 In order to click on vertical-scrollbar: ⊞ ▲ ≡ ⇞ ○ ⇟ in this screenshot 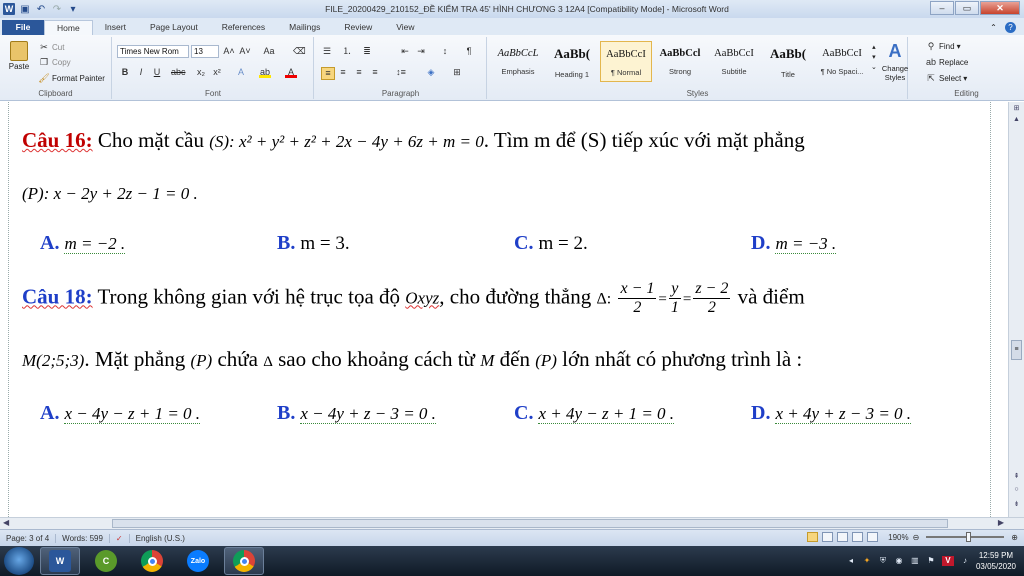, I will do `click(1016, 309)`.